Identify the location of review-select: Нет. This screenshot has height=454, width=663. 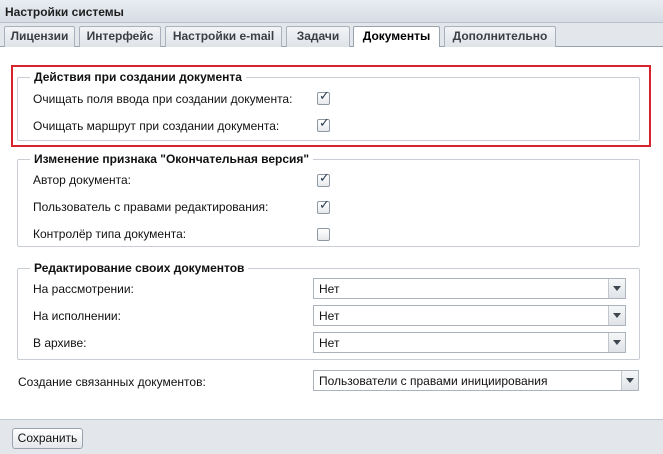
(469, 288).